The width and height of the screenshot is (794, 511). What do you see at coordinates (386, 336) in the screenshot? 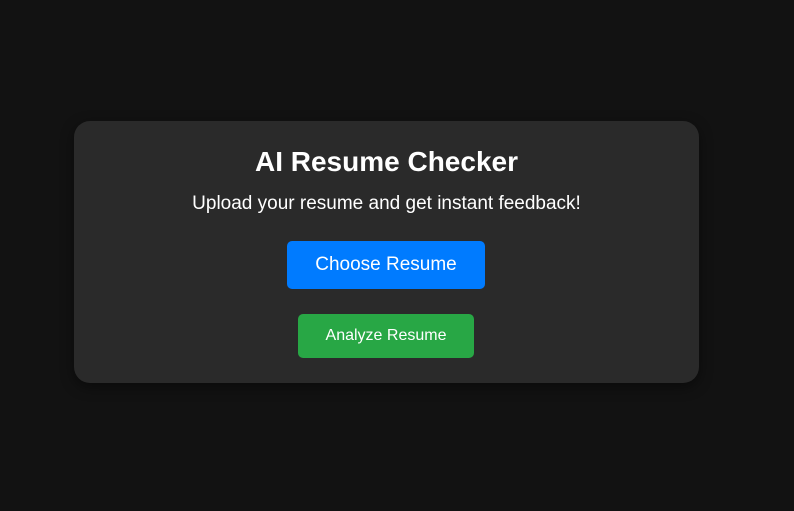
I see `analyze-resume-button: Analyze Resume` at bounding box center [386, 336].